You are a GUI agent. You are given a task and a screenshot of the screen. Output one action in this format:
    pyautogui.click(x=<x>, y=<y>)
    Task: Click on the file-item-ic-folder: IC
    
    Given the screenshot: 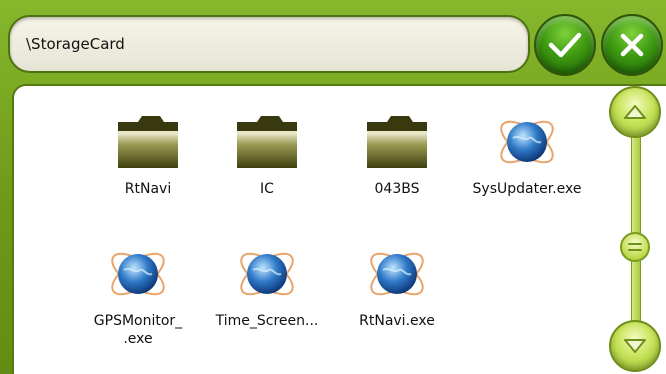 What is the action you would take?
    pyautogui.click(x=267, y=156)
    